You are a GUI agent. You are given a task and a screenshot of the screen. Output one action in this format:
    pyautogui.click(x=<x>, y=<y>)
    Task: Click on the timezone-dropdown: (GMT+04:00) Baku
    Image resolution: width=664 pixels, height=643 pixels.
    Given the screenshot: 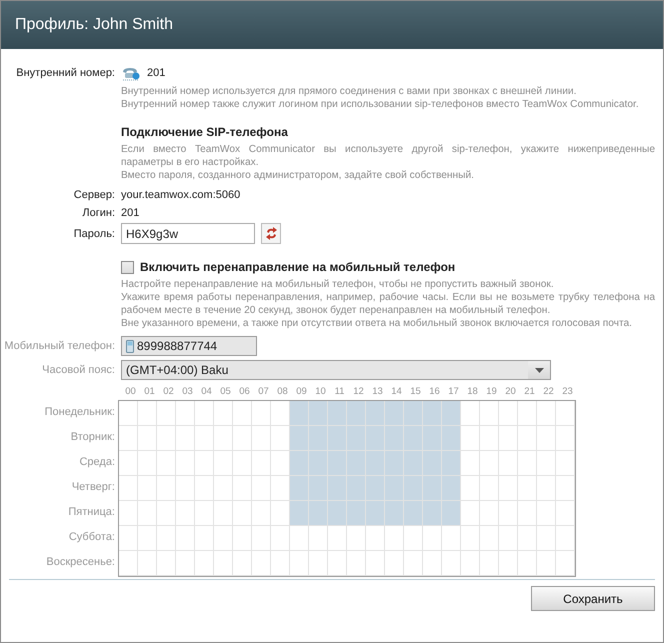 What is the action you would take?
    pyautogui.click(x=336, y=370)
    